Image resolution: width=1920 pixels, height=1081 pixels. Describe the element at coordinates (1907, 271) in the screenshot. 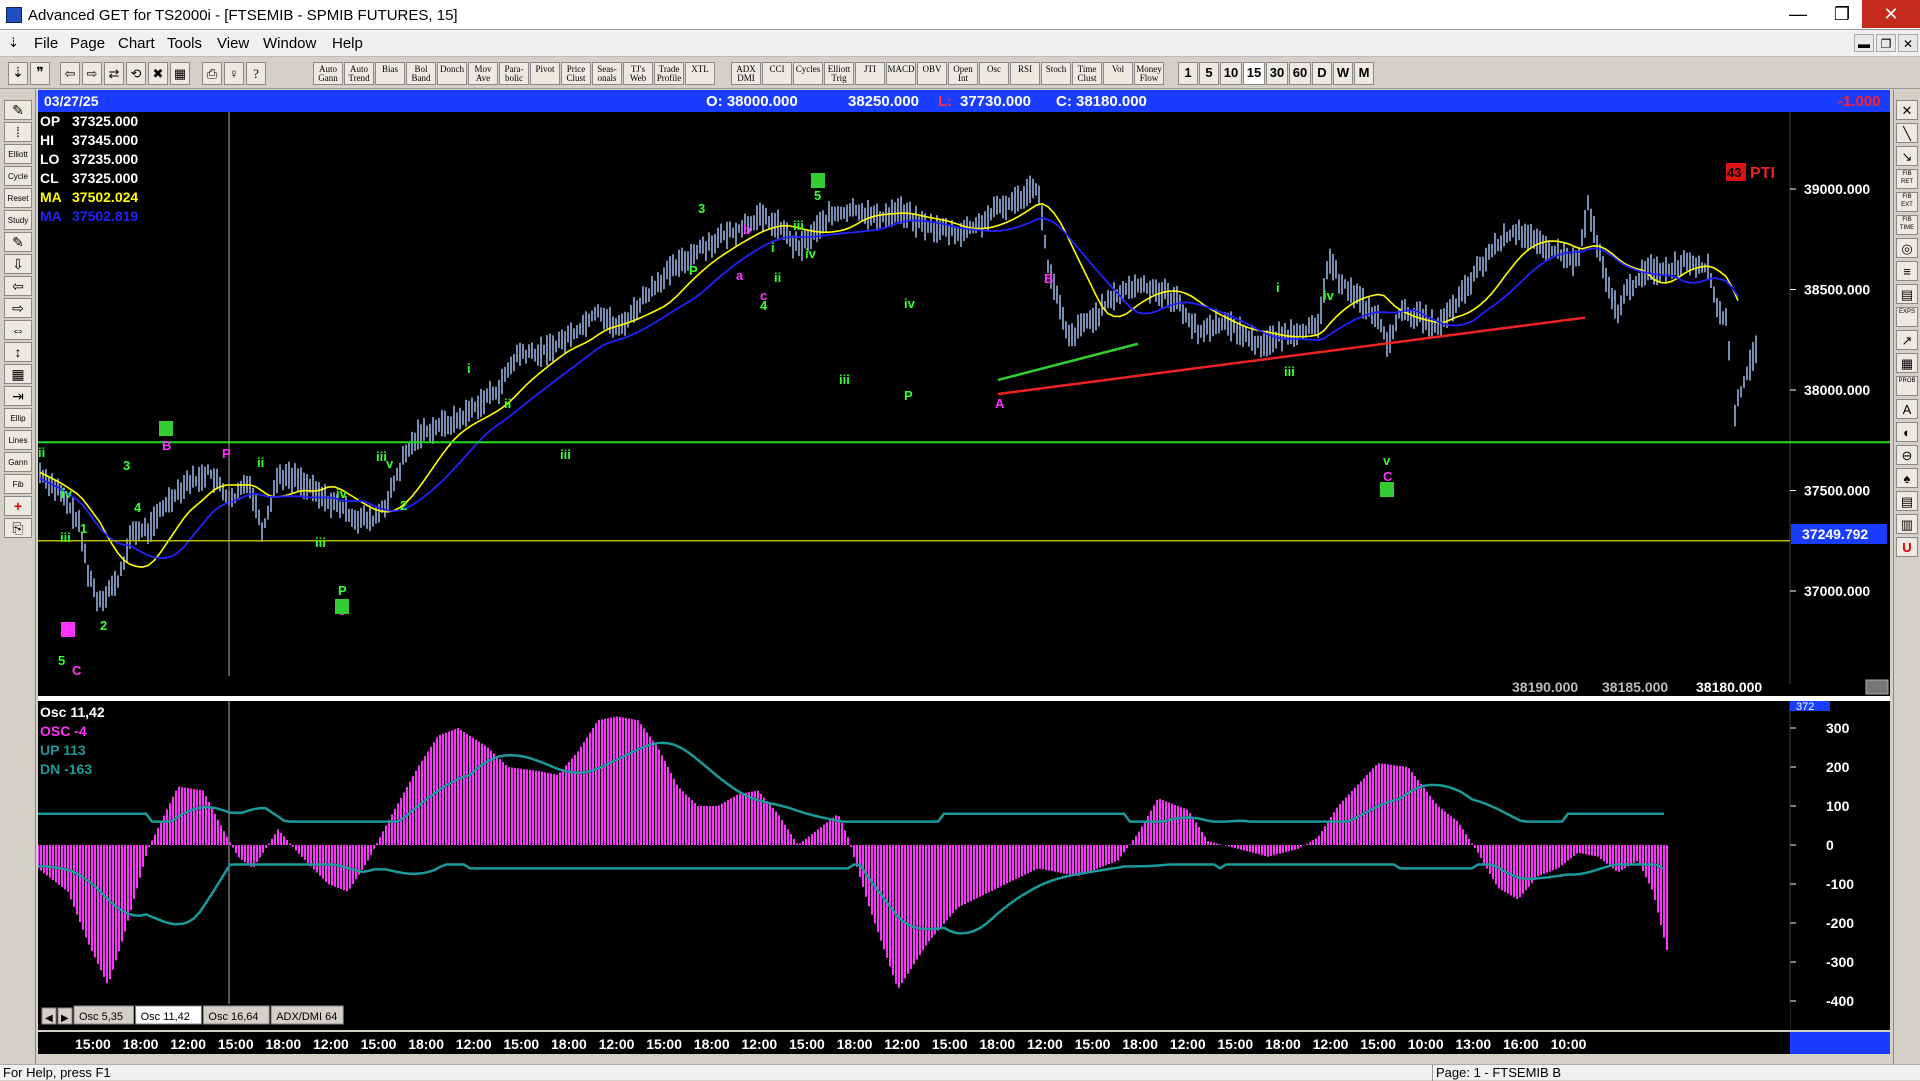

I see `right-tool-icon-7: ≡` at that location.